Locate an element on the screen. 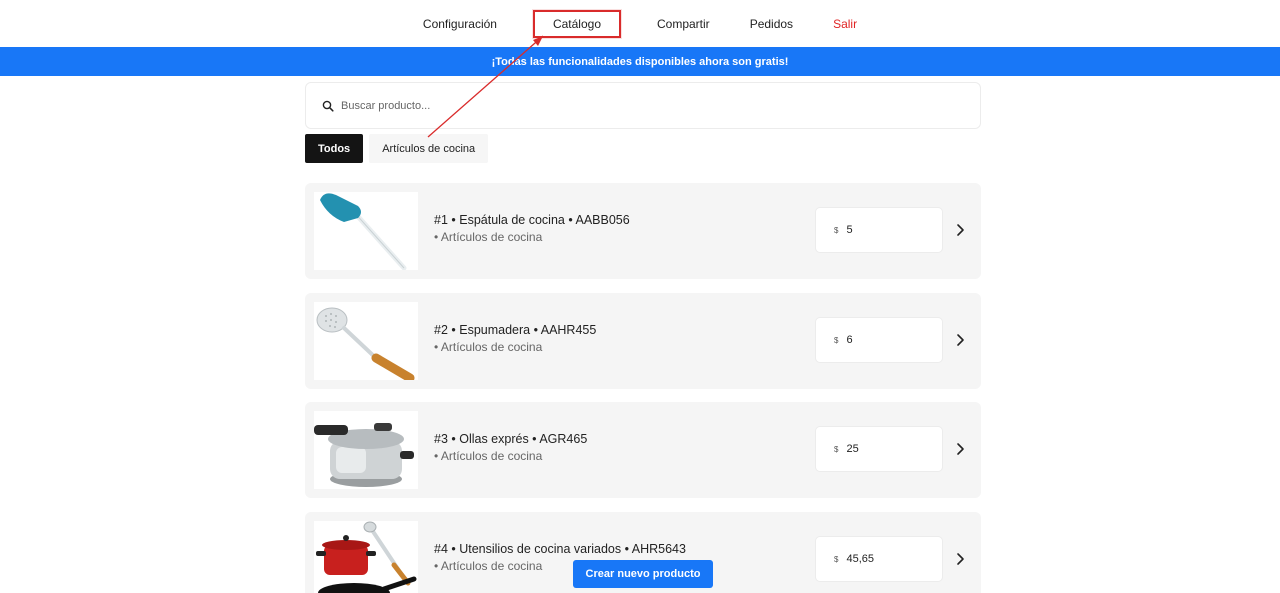 The width and height of the screenshot is (1280, 593). search-input is located at coordinates (641, 105).